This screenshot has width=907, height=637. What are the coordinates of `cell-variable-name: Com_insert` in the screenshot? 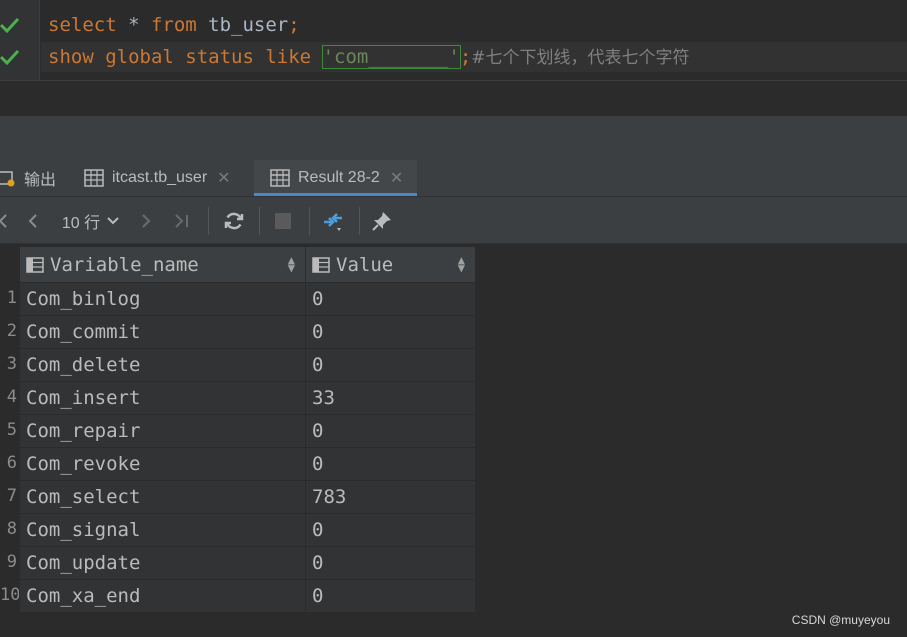 It's located at (162, 398).